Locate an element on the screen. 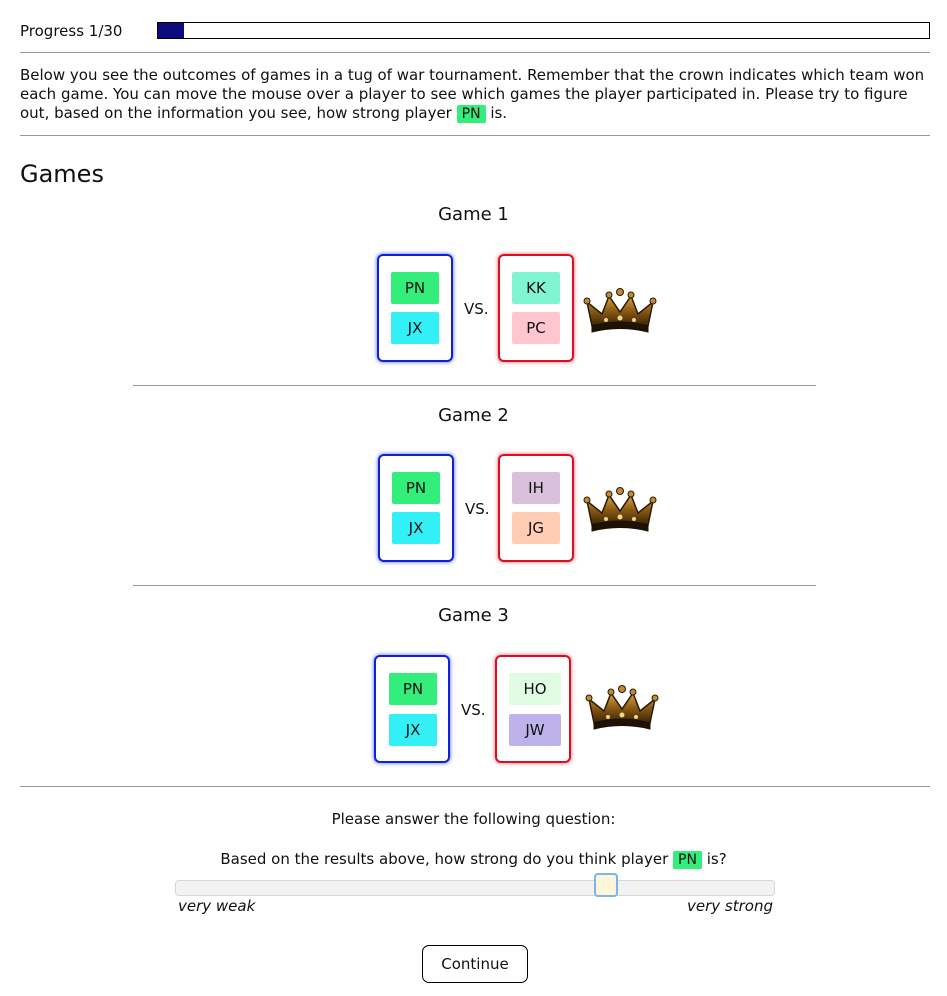 This screenshot has width=947, height=996. instructions-text-end: is. is located at coordinates (496, 113).